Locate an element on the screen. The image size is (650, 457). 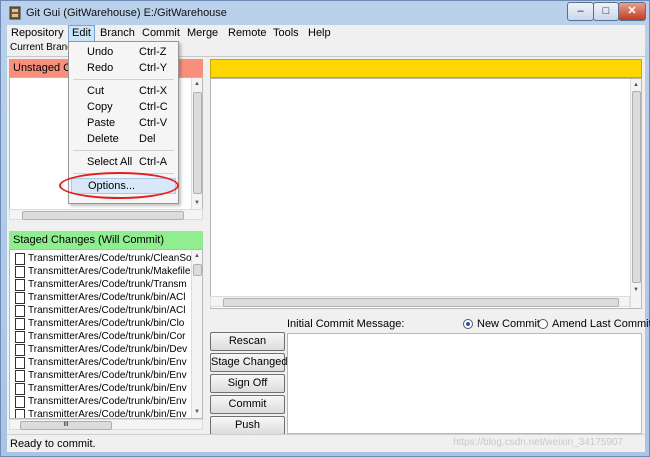
file-path: TransmitterAres/Code/trunk/bin/Clo is located at coordinates (106, 323).